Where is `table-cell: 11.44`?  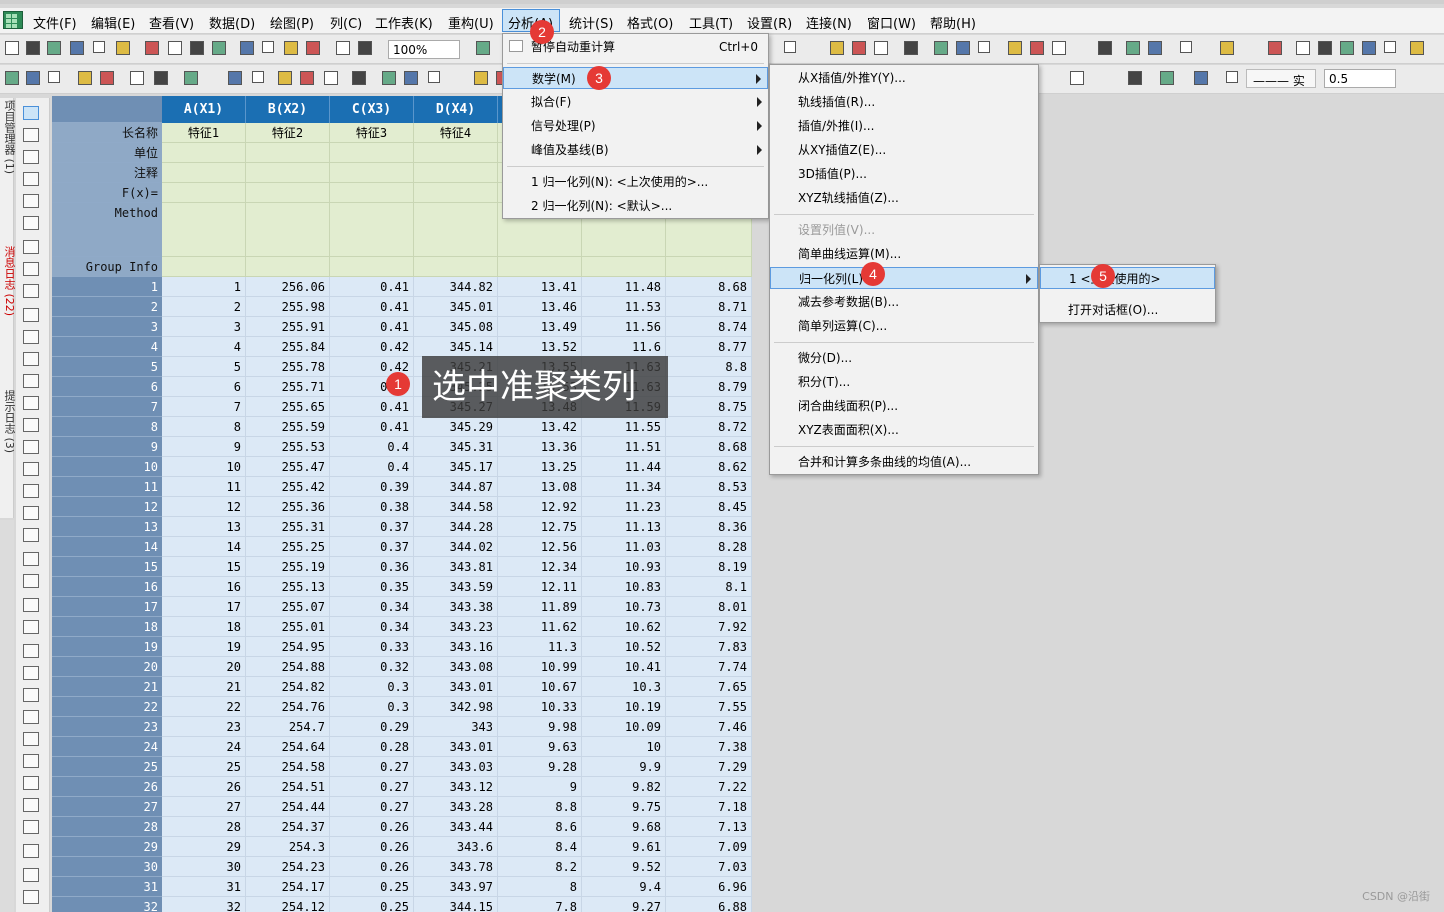 table-cell: 11.44 is located at coordinates (624, 467).